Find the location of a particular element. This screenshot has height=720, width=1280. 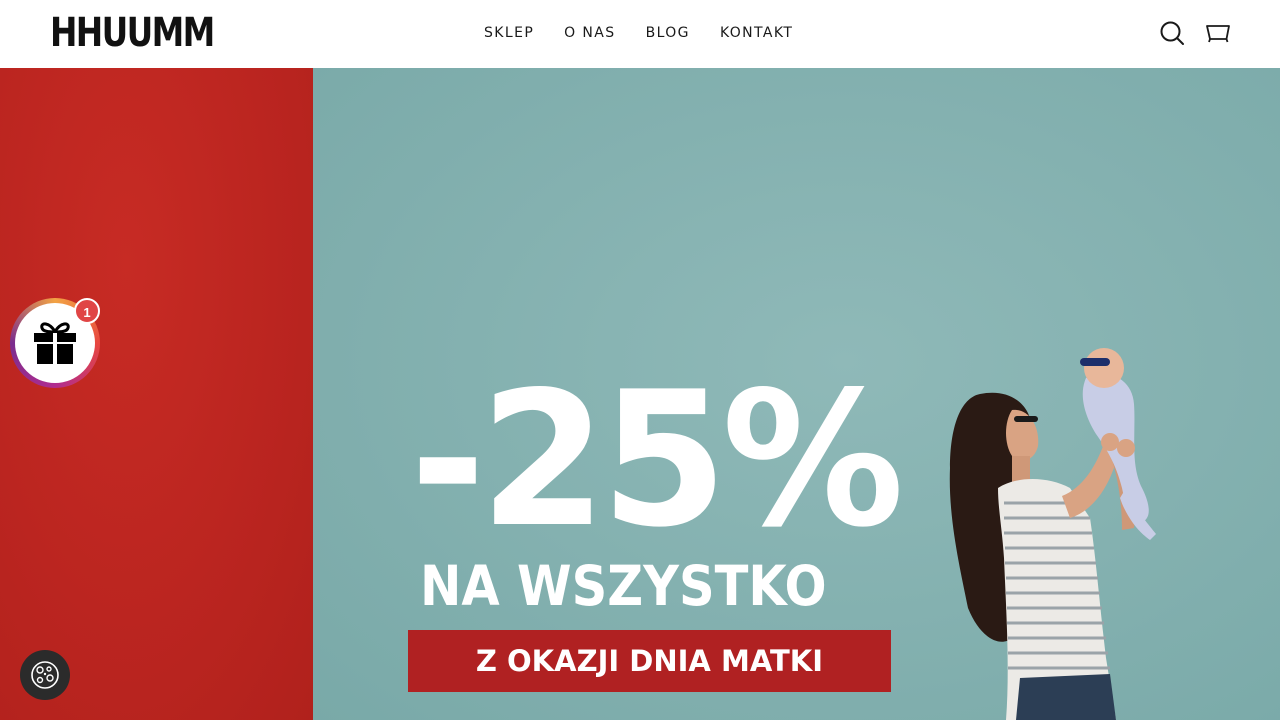

site-header: HHUUMM SKLEP O NAS BLOG KONTAKT is located at coordinates (640, 34).